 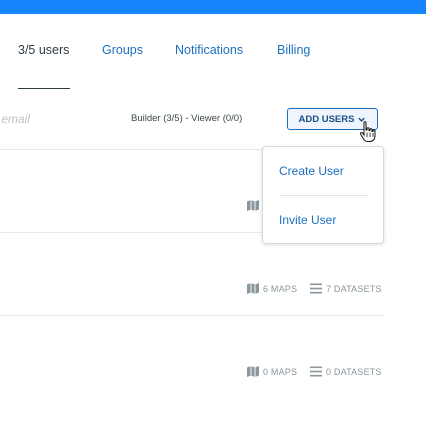 I want to click on tab-users: 3/5 users, so click(x=43, y=50).